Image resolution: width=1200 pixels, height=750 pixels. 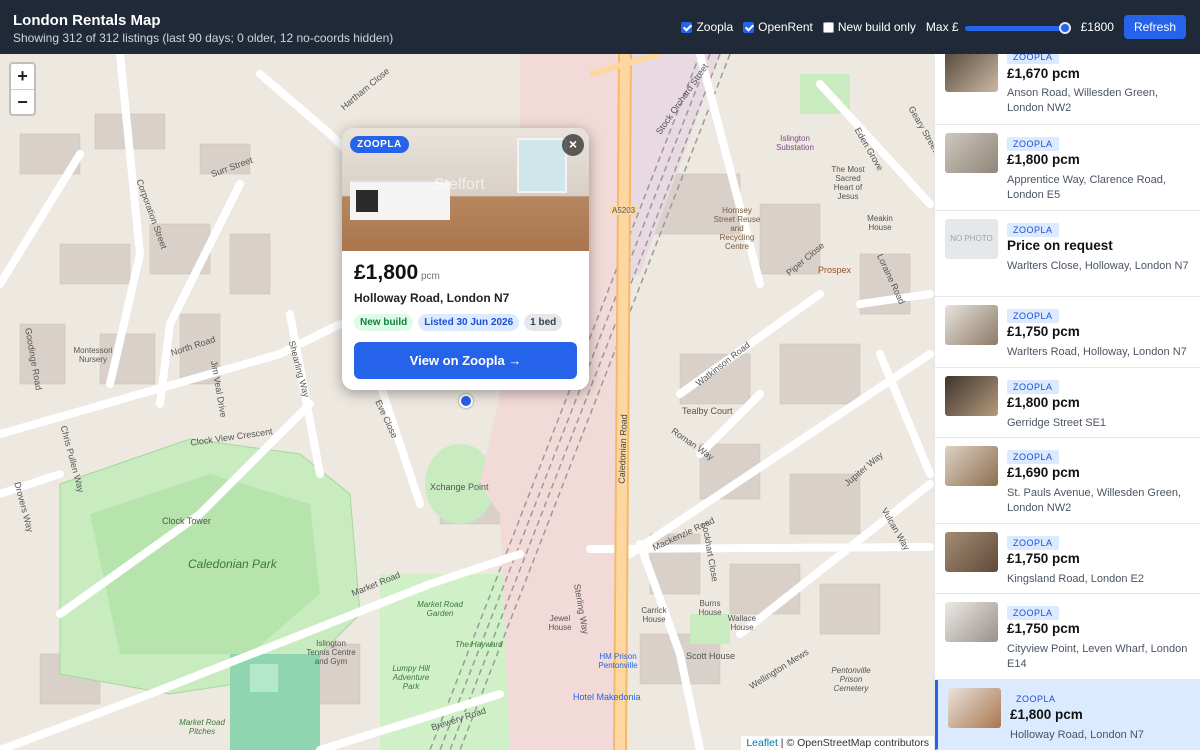 What do you see at coordinates (971, 239) in the screenshot?
I see `no-photo-placeholder: NO PHOTO` at bounding box center [971, 239].